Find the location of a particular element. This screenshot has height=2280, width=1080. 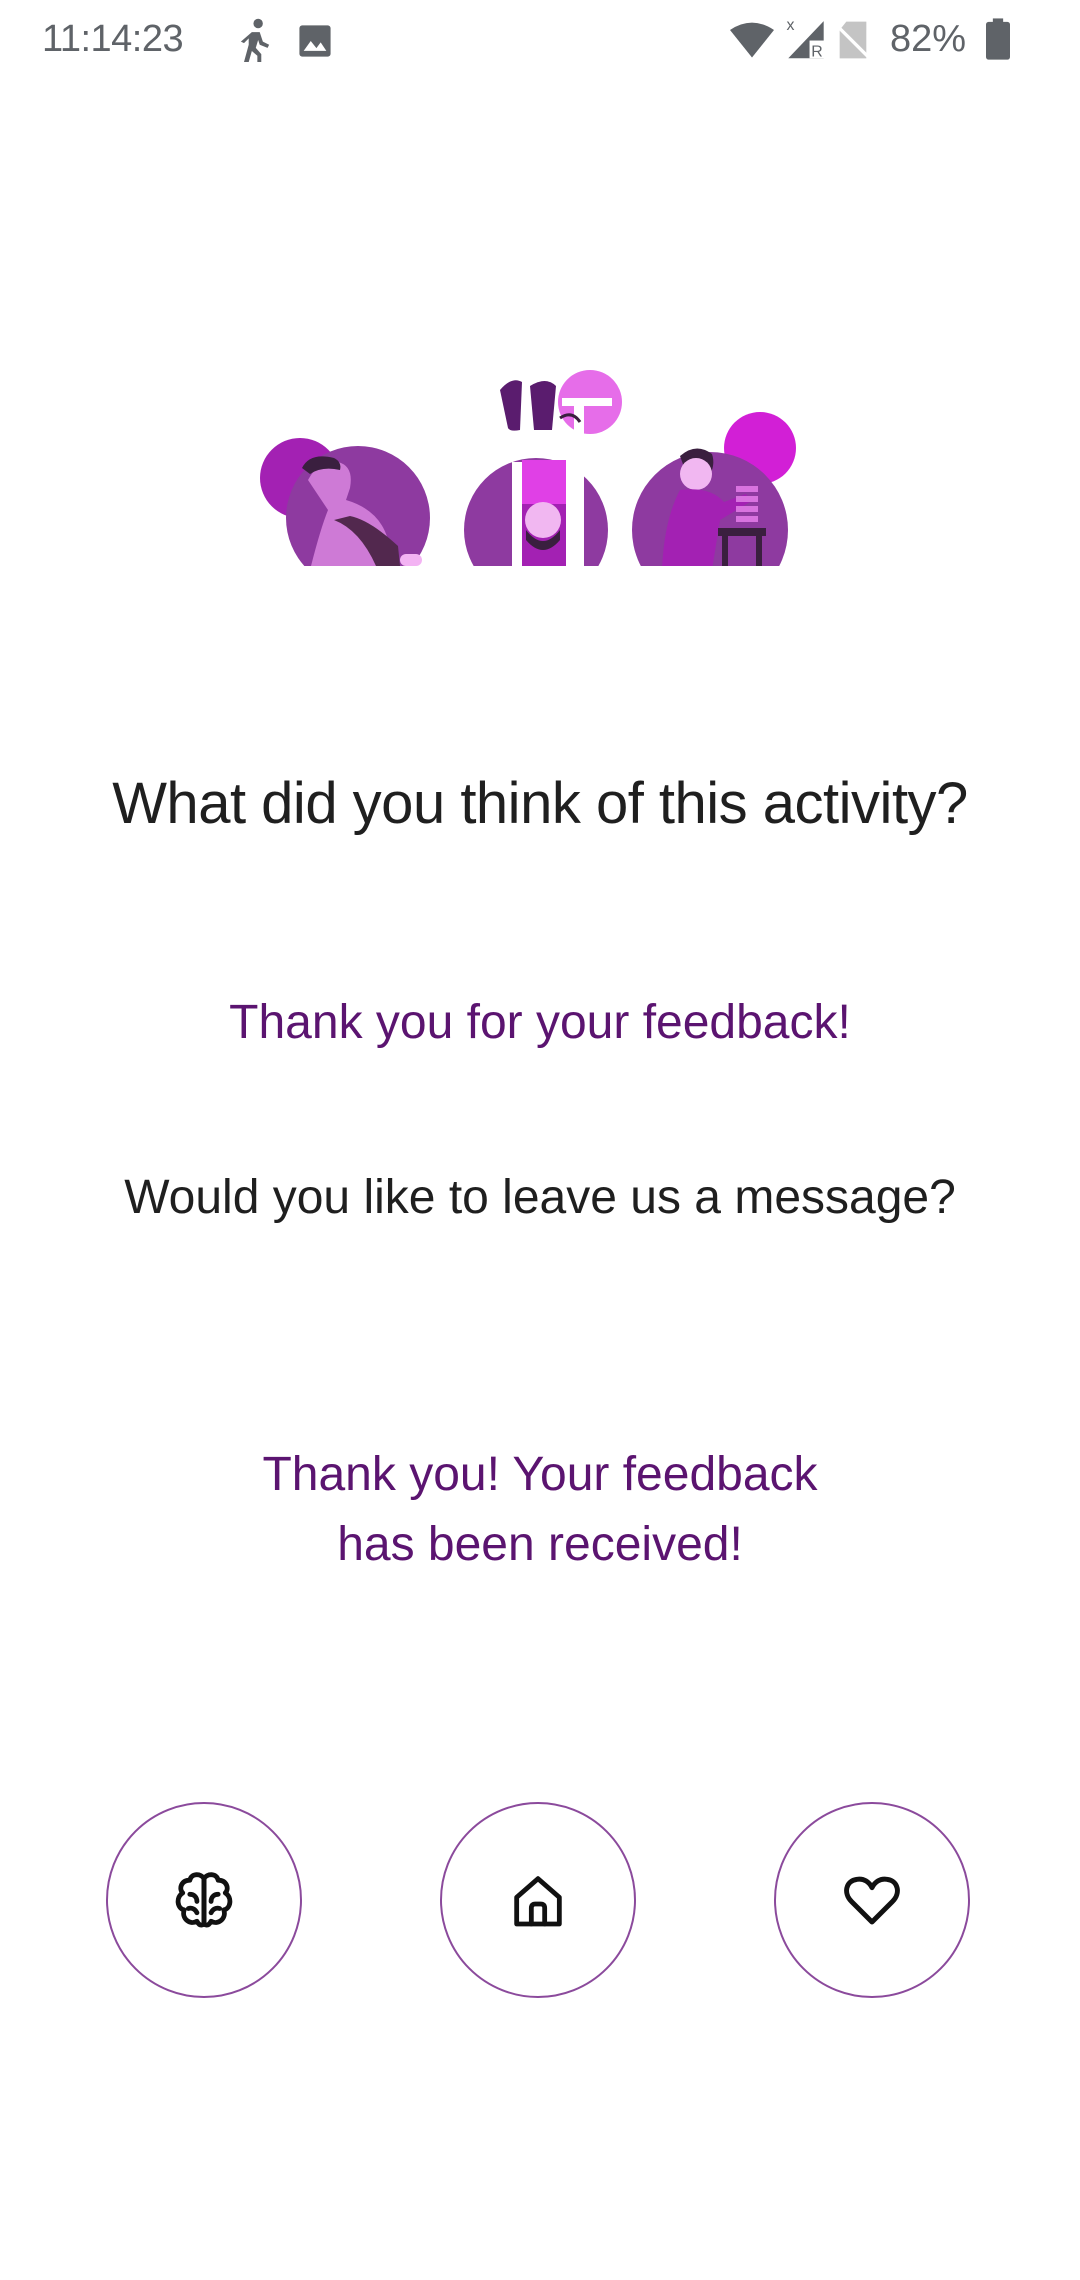

svg-text: R is located at coordinates (817, 51).